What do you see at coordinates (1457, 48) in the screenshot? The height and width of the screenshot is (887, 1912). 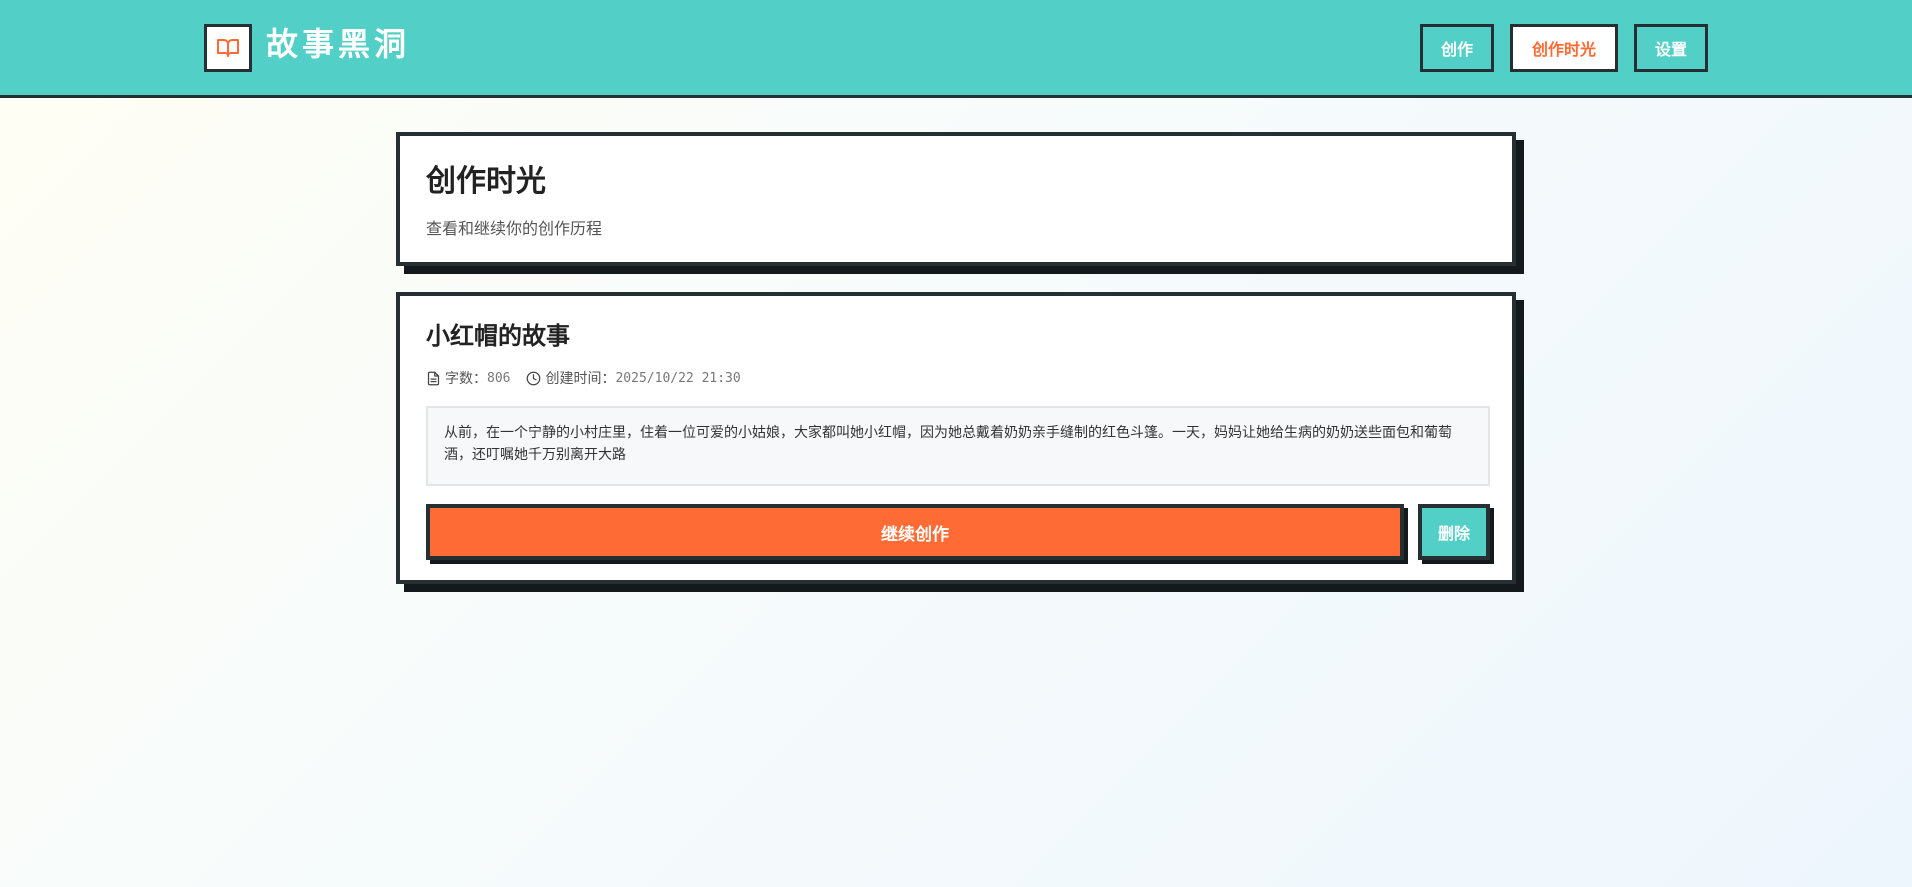 I see `nav-create-button: 创作` at bounding box center [1457, 48].